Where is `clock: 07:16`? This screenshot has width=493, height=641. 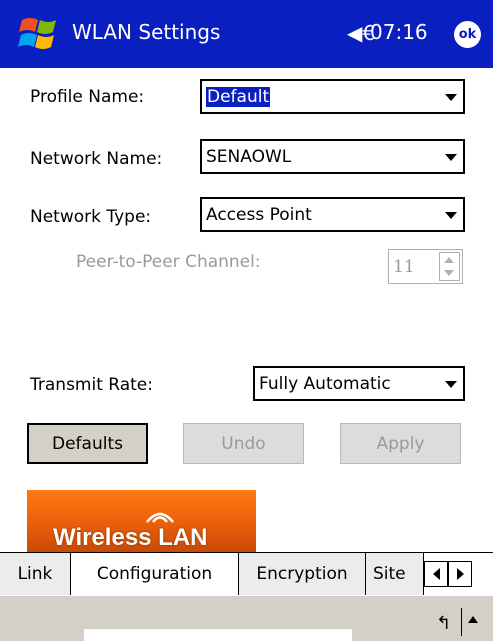
clock: 07:16 is located at coordinates (399, 32).